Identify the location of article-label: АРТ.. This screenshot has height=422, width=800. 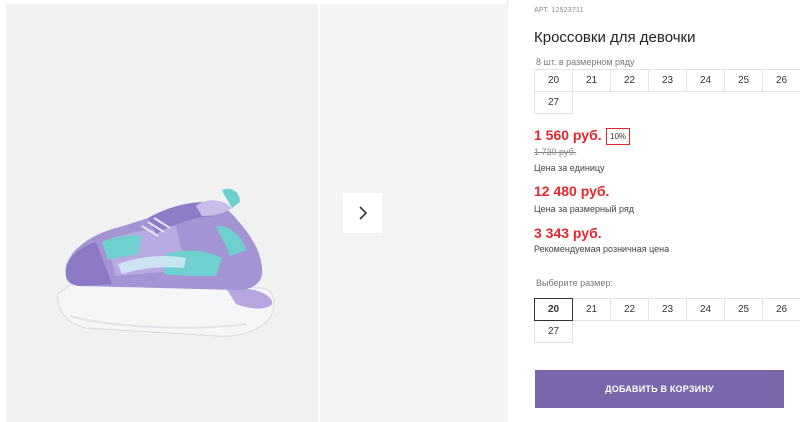
(542, 10).